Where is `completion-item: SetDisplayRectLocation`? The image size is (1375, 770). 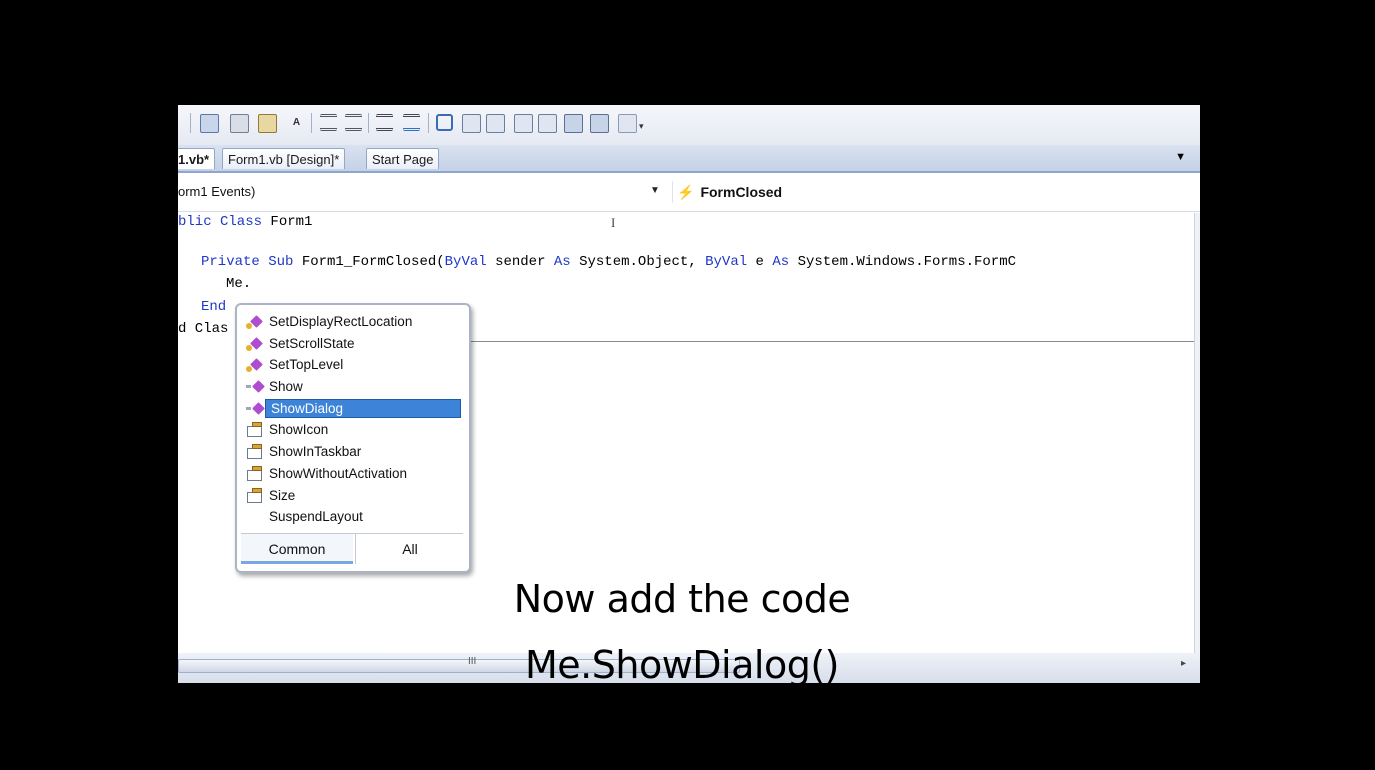 completion-item: SetDisplayRectLocation is located at coordinates (353, 322).